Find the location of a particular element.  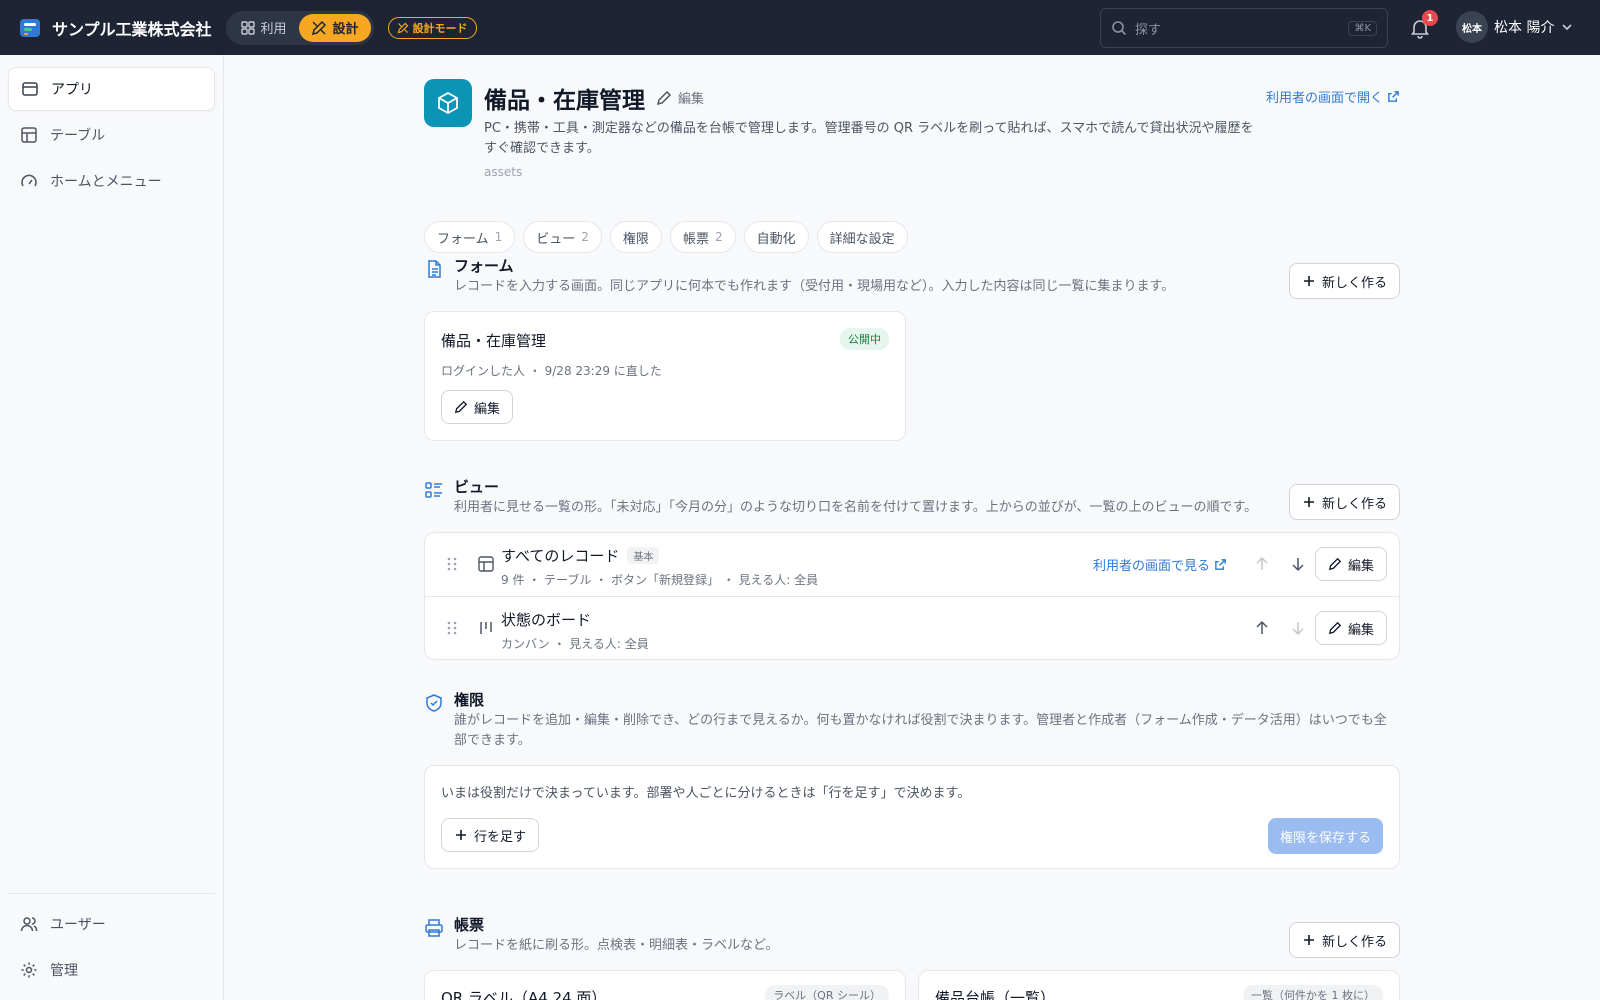

app-icon is located at coordinates (448, 103).